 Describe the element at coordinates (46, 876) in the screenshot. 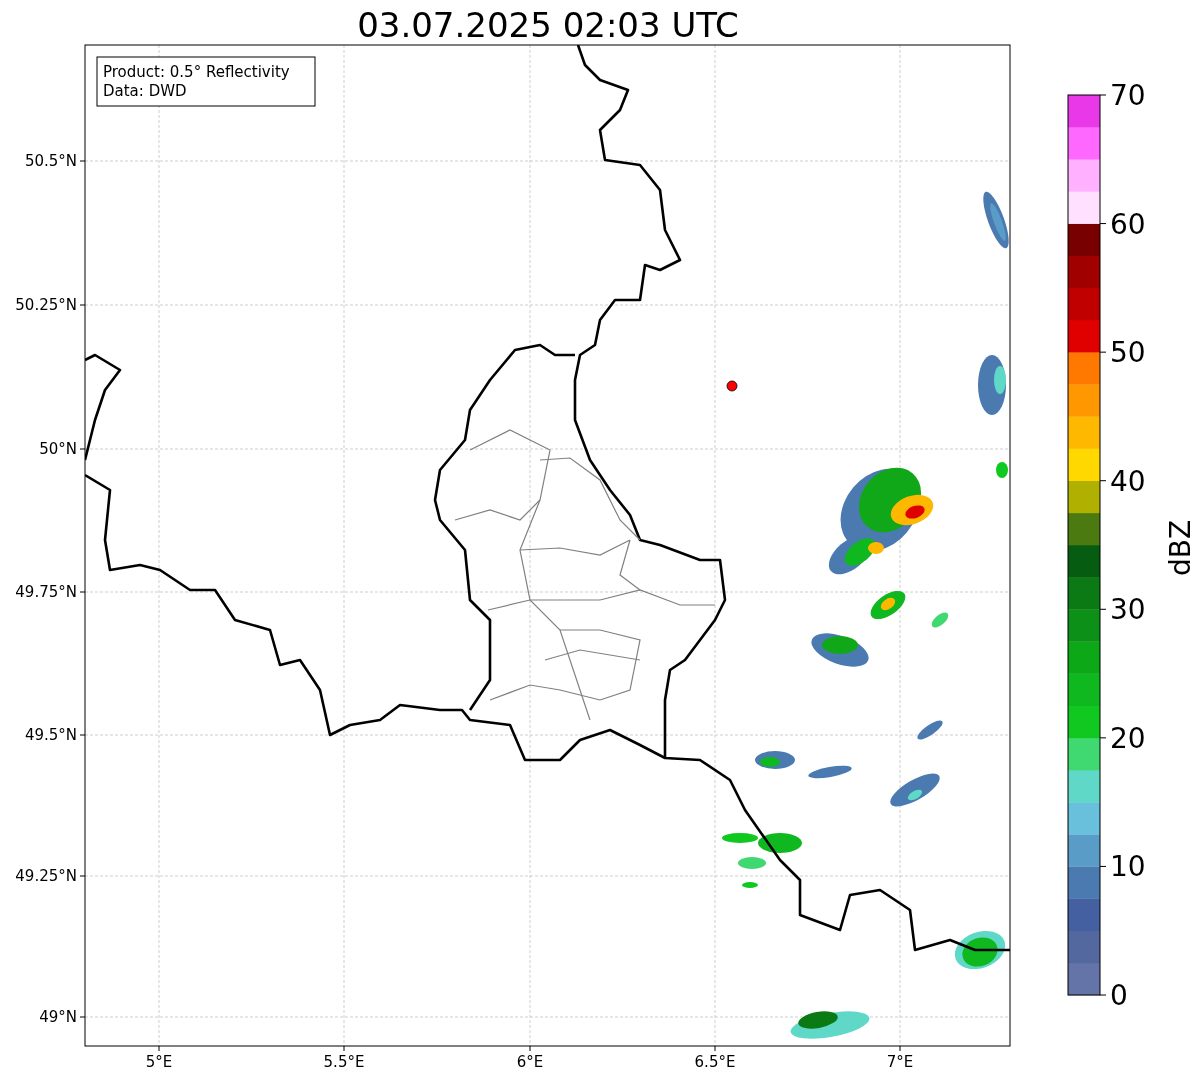

I see `axis-tick-label: 49.25°N` at that location.